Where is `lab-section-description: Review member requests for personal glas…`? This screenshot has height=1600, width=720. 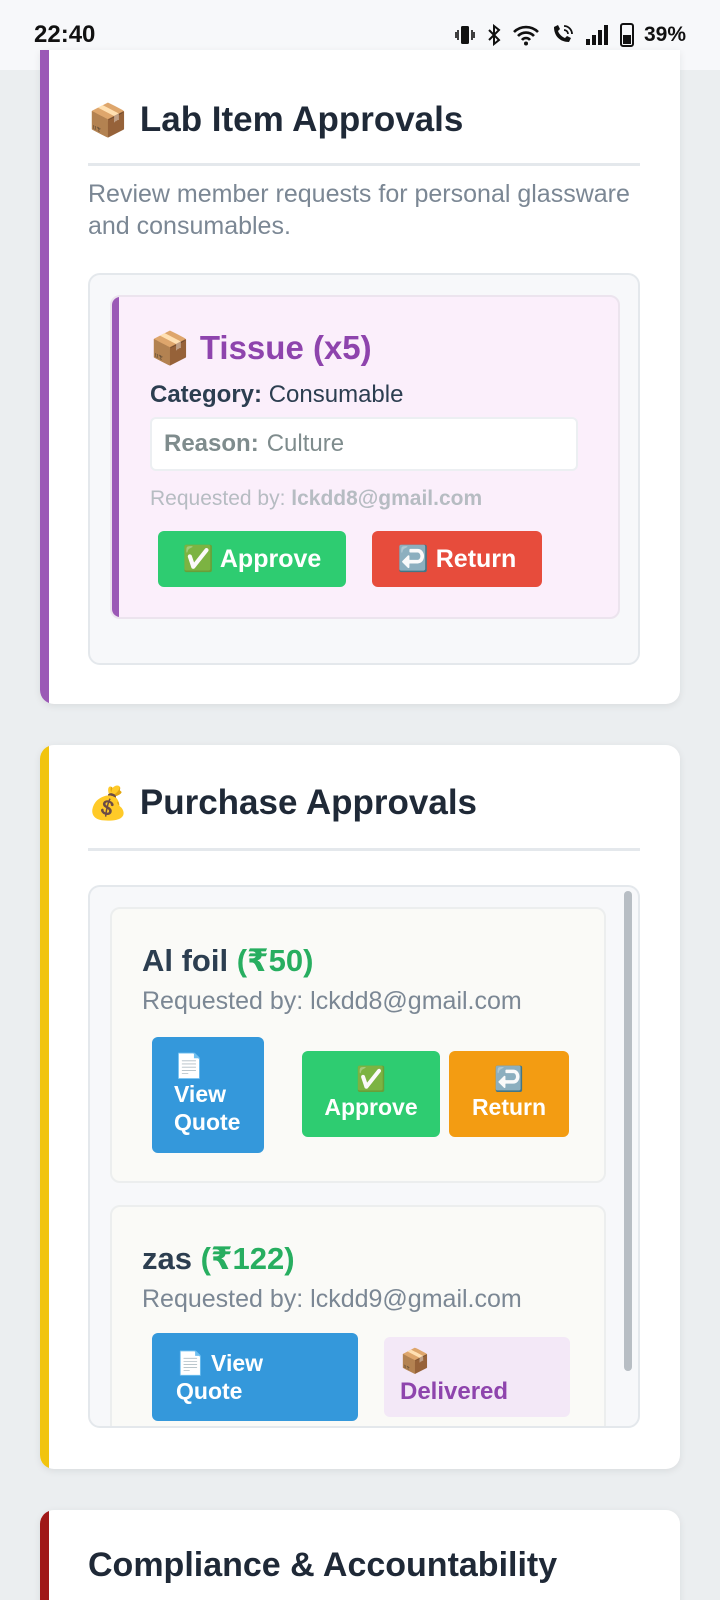 lab-section-description: Review member requests for personal glas… is located at coordinates (359, 210).